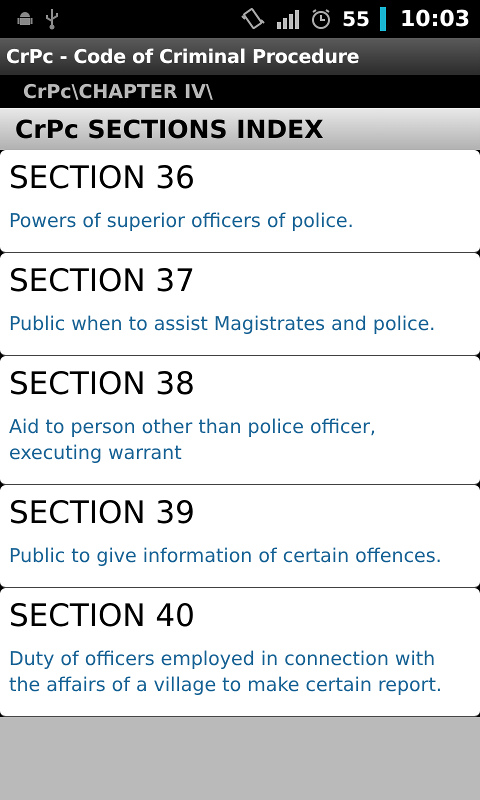  What do you see at coordinates (240, 304) in the screenshot?
I see `section-list-item: SECTION 37 Public when to assist Magistrates and police.` at bounding box center [240, 304].